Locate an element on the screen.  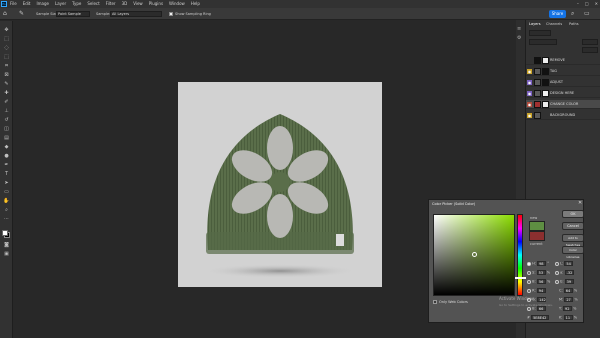
brightness-radio is located at coordinates (529, 281).